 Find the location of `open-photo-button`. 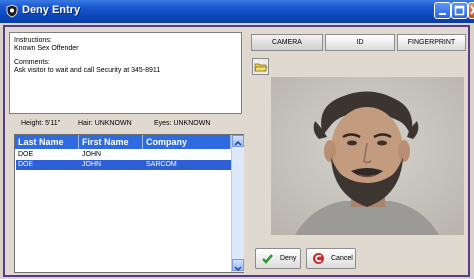

open-photo-button is located at coordinates (260, 66).